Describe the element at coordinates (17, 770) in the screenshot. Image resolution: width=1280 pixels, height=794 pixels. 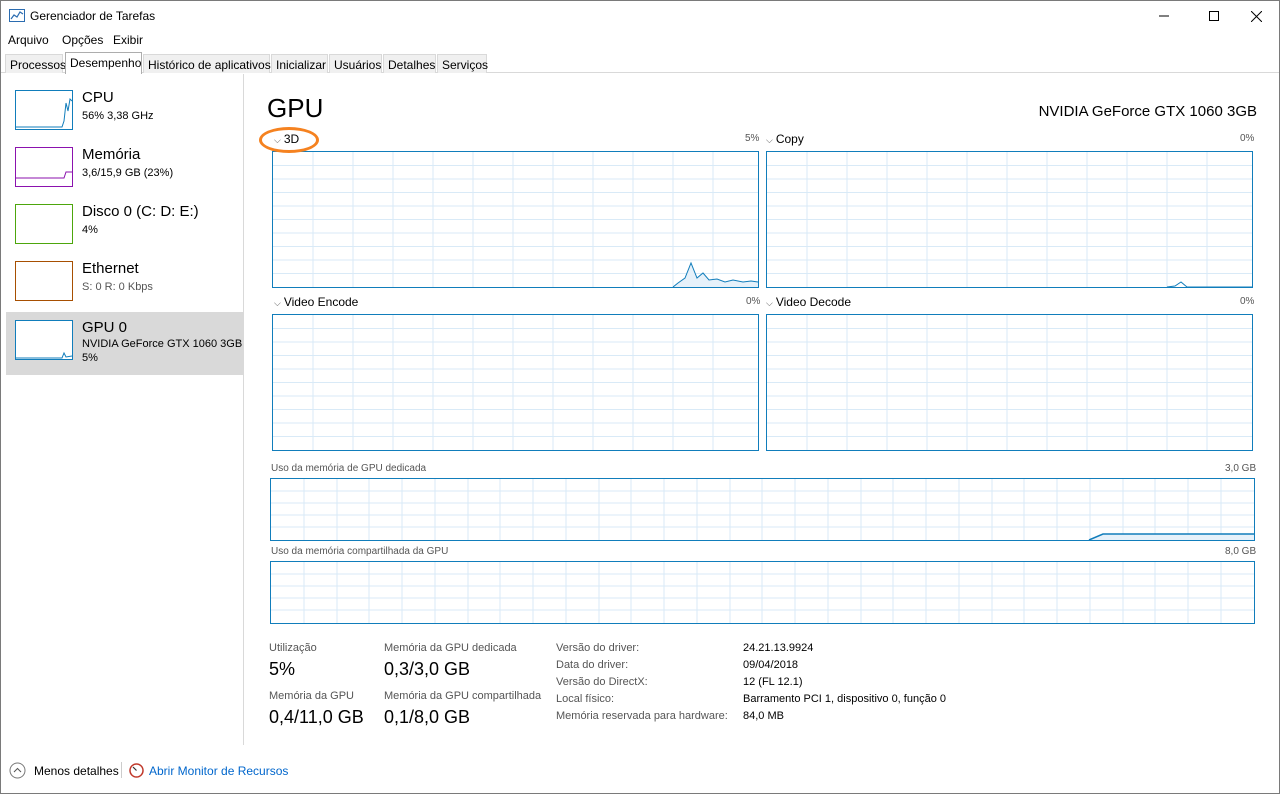
I see `chevron-up-circle-icon` at that location.